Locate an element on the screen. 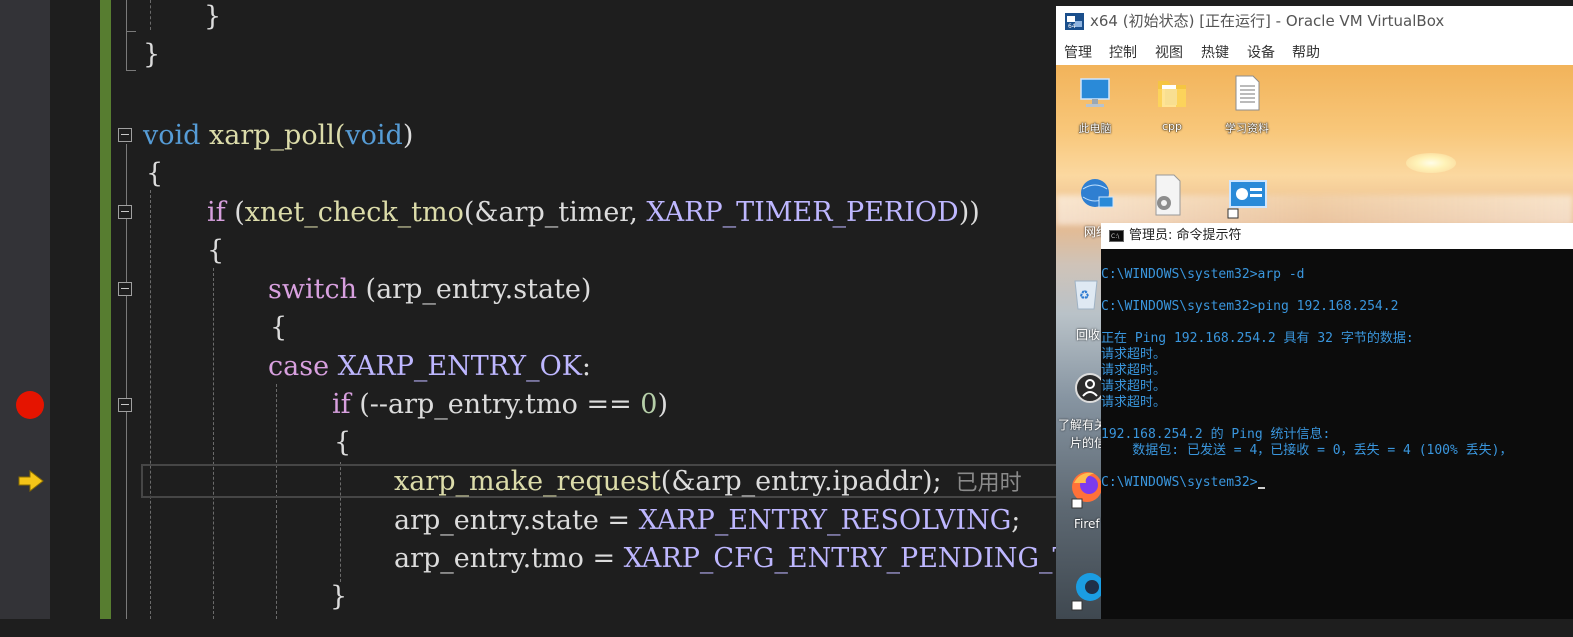 The image size is (1573, 637). expression: arp_entry.tmo = is located at coordinates (509, 558).